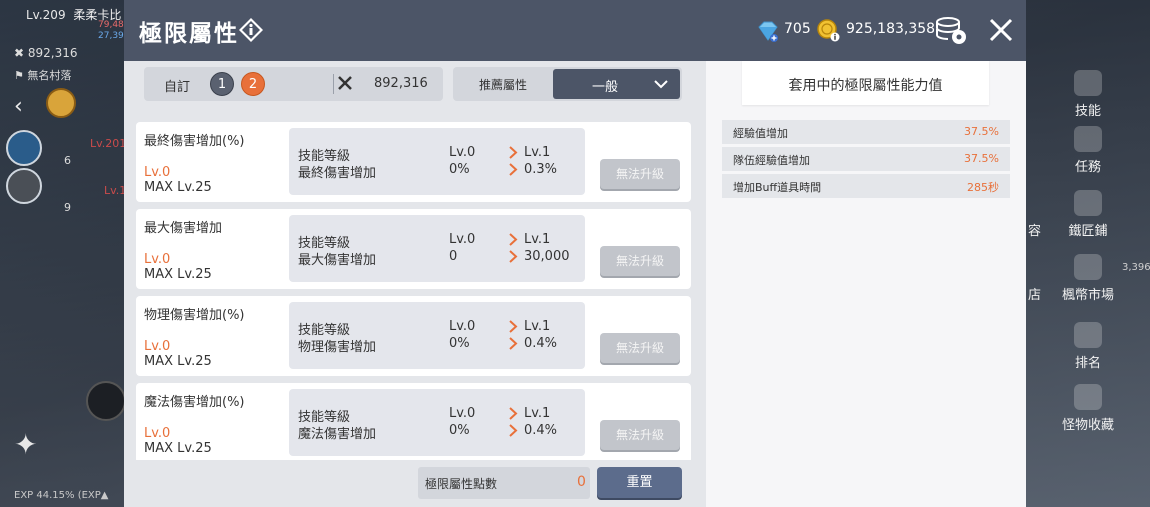 The height and width of the screenshot is (507, 1150). I want to click on party-number: 6, so click(67, 160).